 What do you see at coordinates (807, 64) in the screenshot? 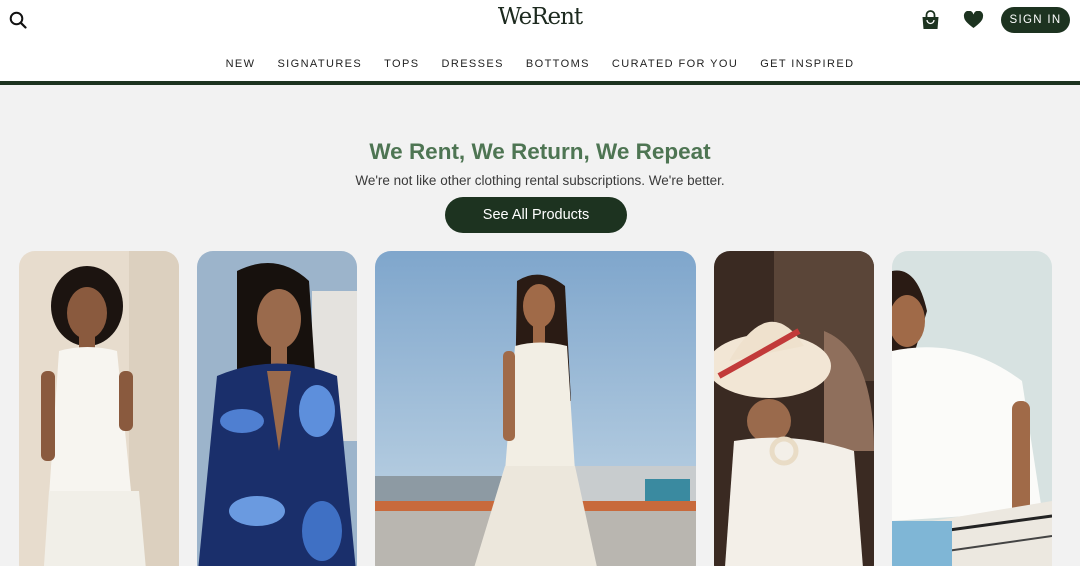
I see `nav-item-get-inspired: GET INSPIRED` at bounding box center [807, 64].